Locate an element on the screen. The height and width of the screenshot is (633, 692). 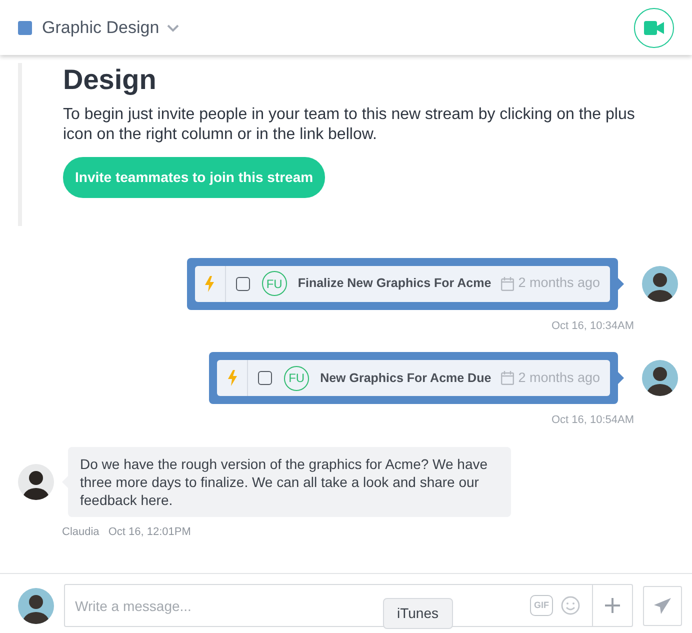
stream-title: Graphic Design is located at coordinates (101, 27).